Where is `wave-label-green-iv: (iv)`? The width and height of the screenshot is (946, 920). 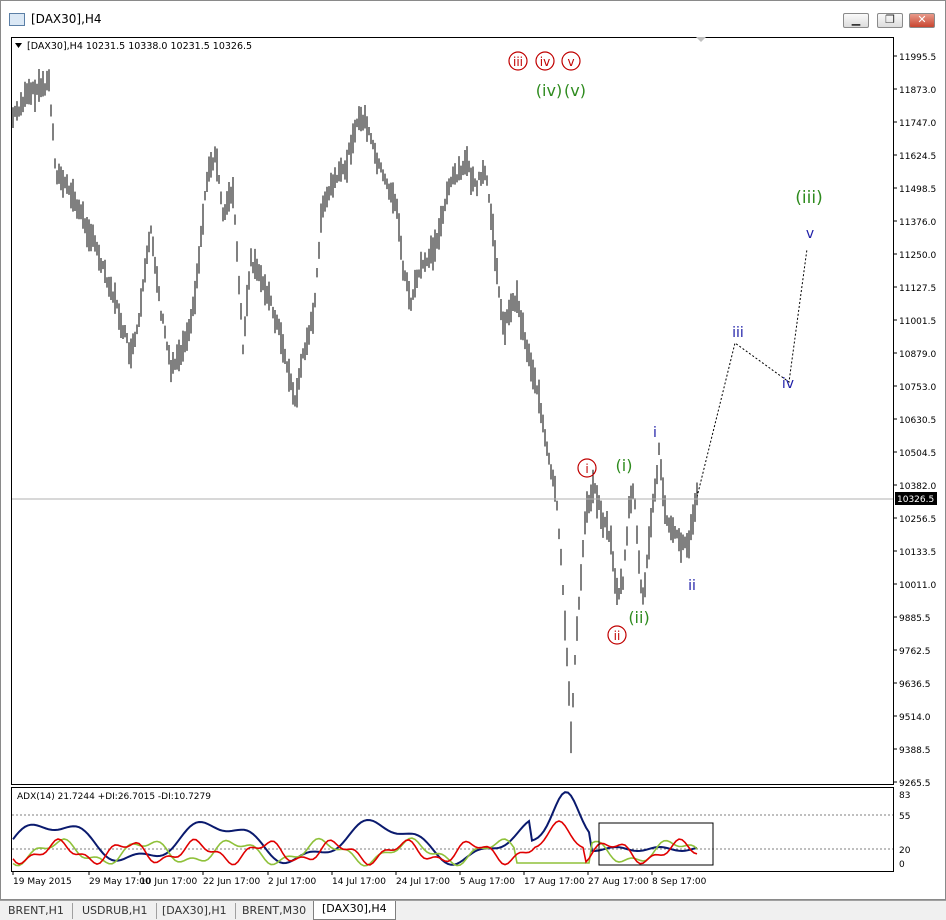 wave-label-green-iv: (iv) is located at coordinates (549, 90).